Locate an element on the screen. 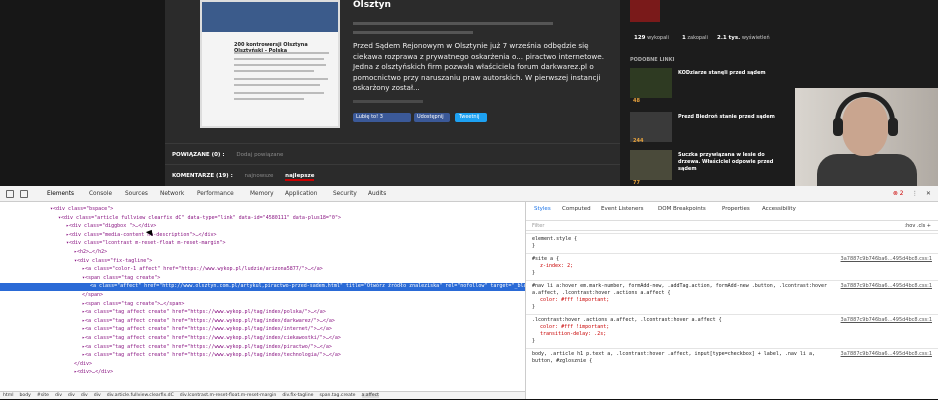 This screenshot has height=400, width=938. dom-node: ▸<div class="diggbox ">…</div> is located at coordinates (262, 227).